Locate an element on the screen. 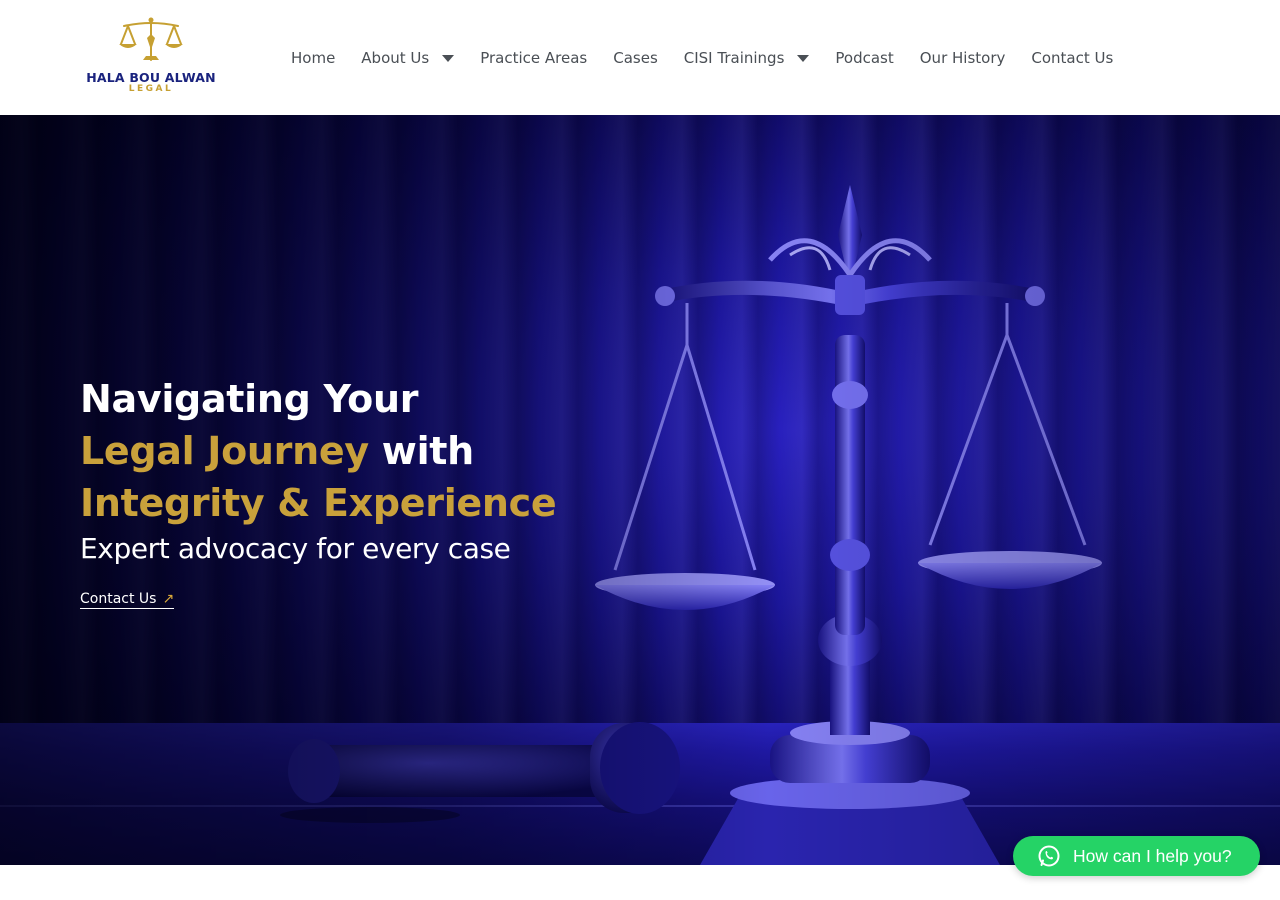  brand-sub: LEGAL is located at coordinates (151, 89).